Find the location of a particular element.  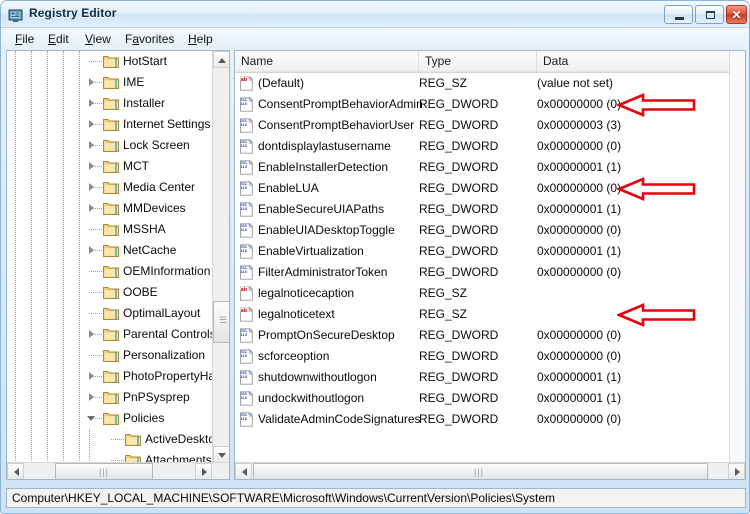

svg-text: 110 is located at coordinates (244, 124).